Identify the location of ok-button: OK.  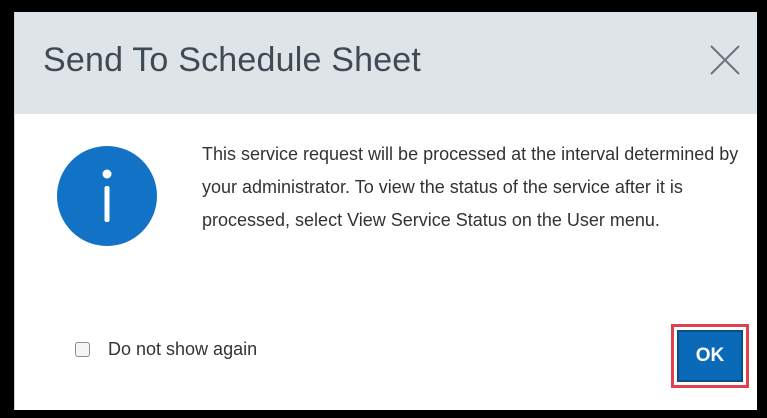
(710, 356).